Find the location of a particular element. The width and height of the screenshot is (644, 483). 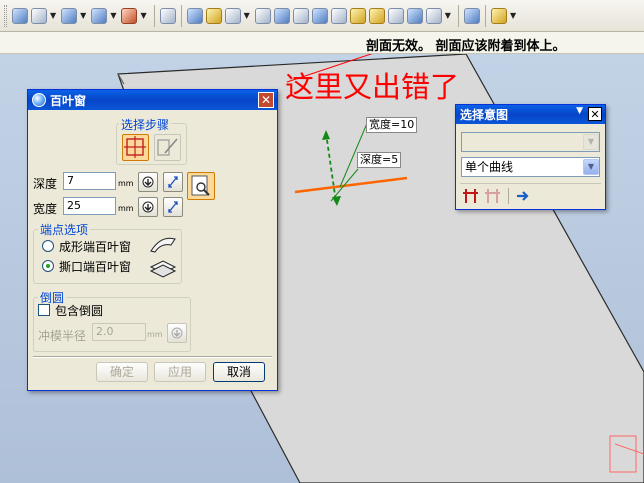

curve-rule-value: 单个曲线 is located at coordinates (489, 167).